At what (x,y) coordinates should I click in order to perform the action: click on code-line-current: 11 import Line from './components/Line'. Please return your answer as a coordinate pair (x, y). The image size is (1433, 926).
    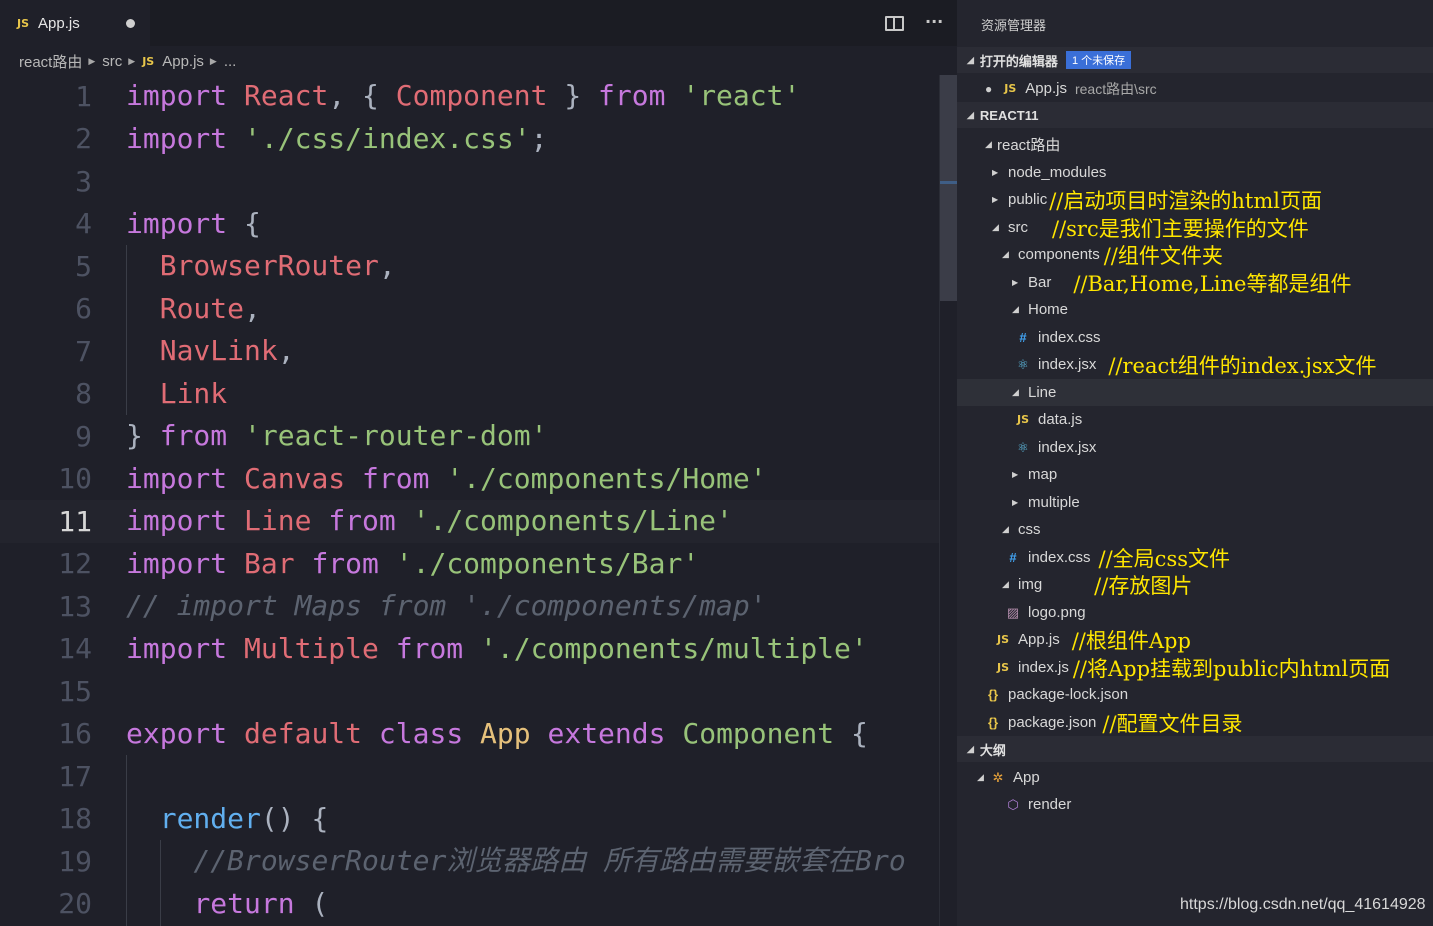
    Looking at the image, I should click on (478, 521).